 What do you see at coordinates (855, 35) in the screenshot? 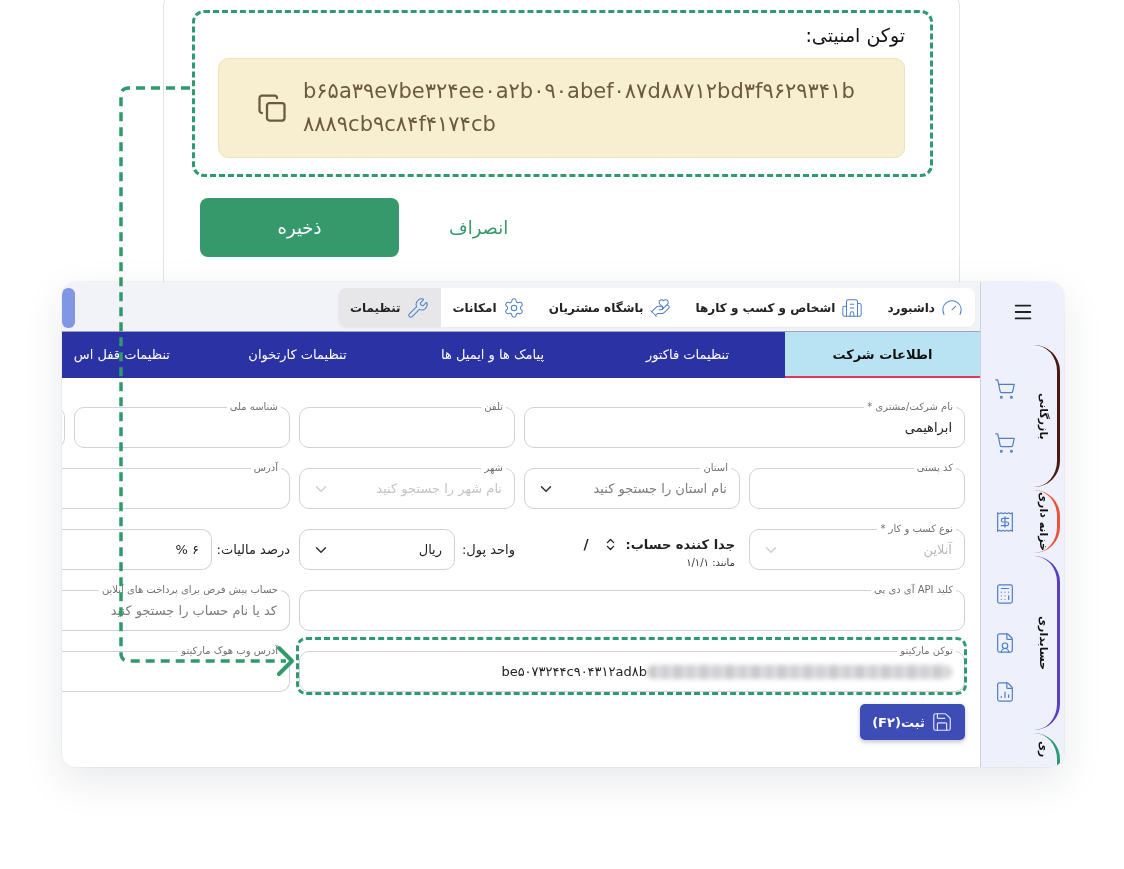
I see `token-label: توکن امنیتی:` at bounding box center [855, 35].